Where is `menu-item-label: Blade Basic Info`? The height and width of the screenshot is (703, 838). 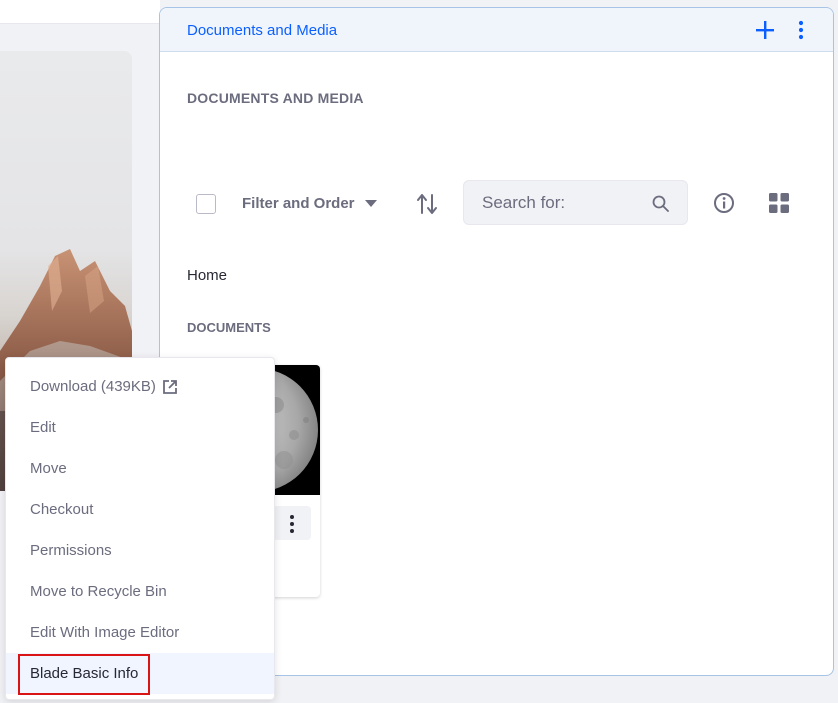 menu-item-label: Blade Basic Info is located at coordinates (84, 673).